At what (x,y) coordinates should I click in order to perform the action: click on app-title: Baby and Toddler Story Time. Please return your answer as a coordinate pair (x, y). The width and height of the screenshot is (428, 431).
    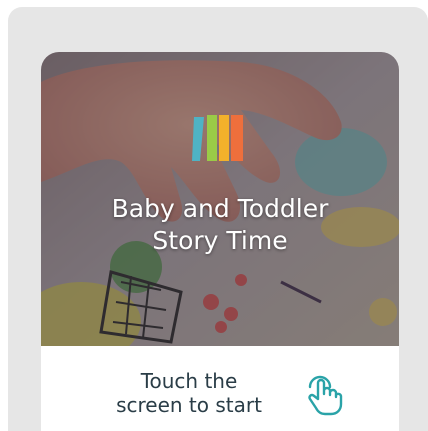
    Looking at the image, I should click on (220, 225).